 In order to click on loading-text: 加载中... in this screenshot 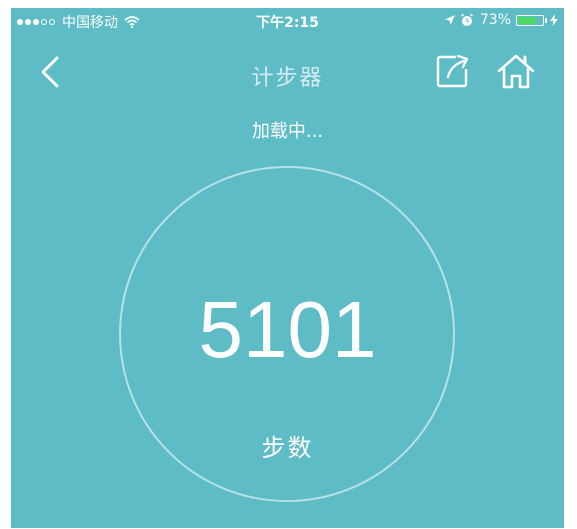, I will do `click(287, 131)`.